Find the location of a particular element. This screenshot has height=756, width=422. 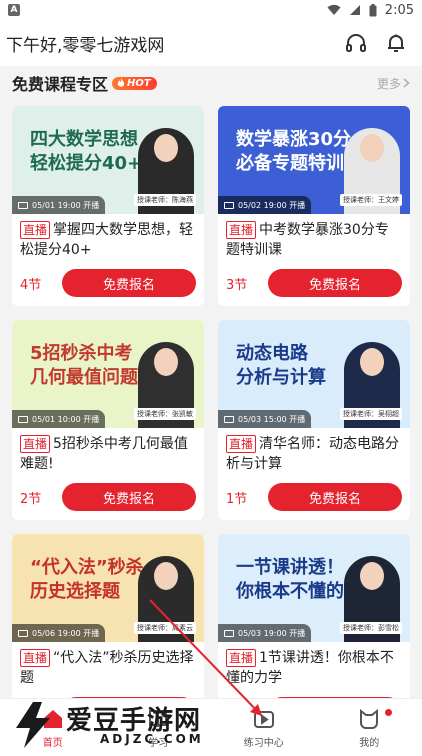

course-title: 直播 掌握四大数学思想，轻松提分40+ is located at coordinates (108, 240).